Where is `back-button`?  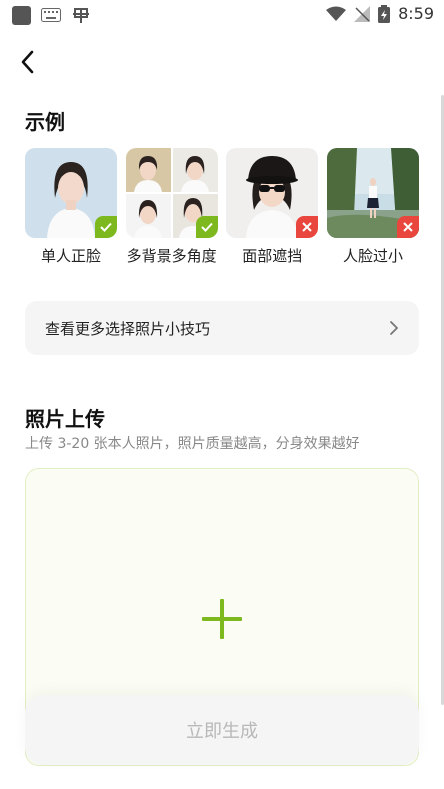
back-button is located at coordinates (28, 62).